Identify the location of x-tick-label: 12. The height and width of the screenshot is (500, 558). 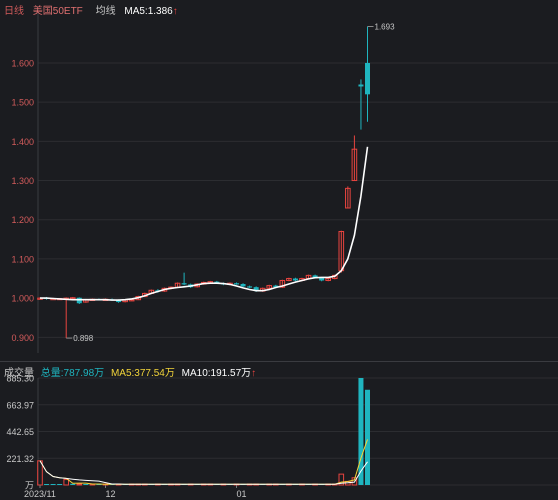
(111, 494).